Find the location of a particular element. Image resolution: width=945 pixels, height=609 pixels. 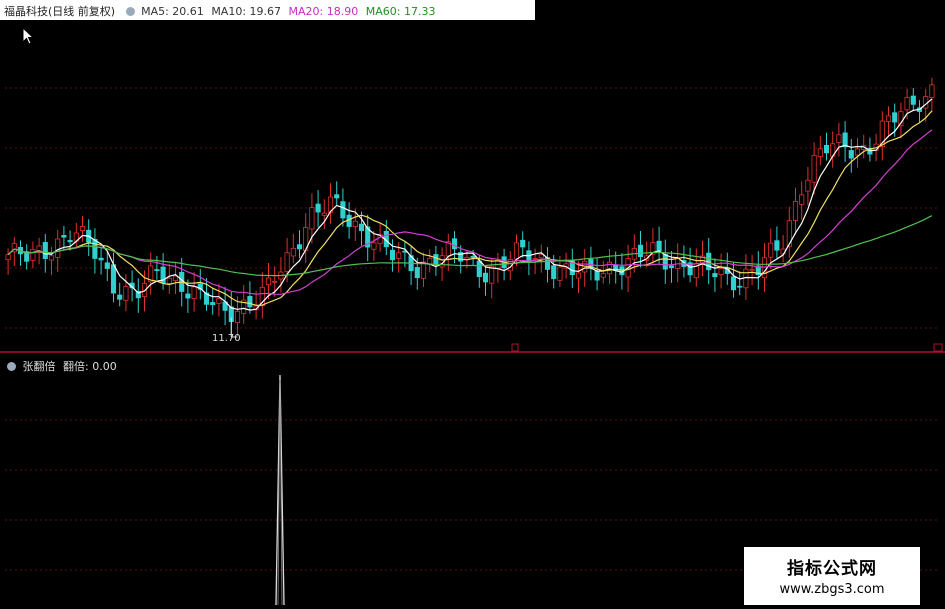

ma5-label: MA5: 20.61 is located at coordinates (172, 11).